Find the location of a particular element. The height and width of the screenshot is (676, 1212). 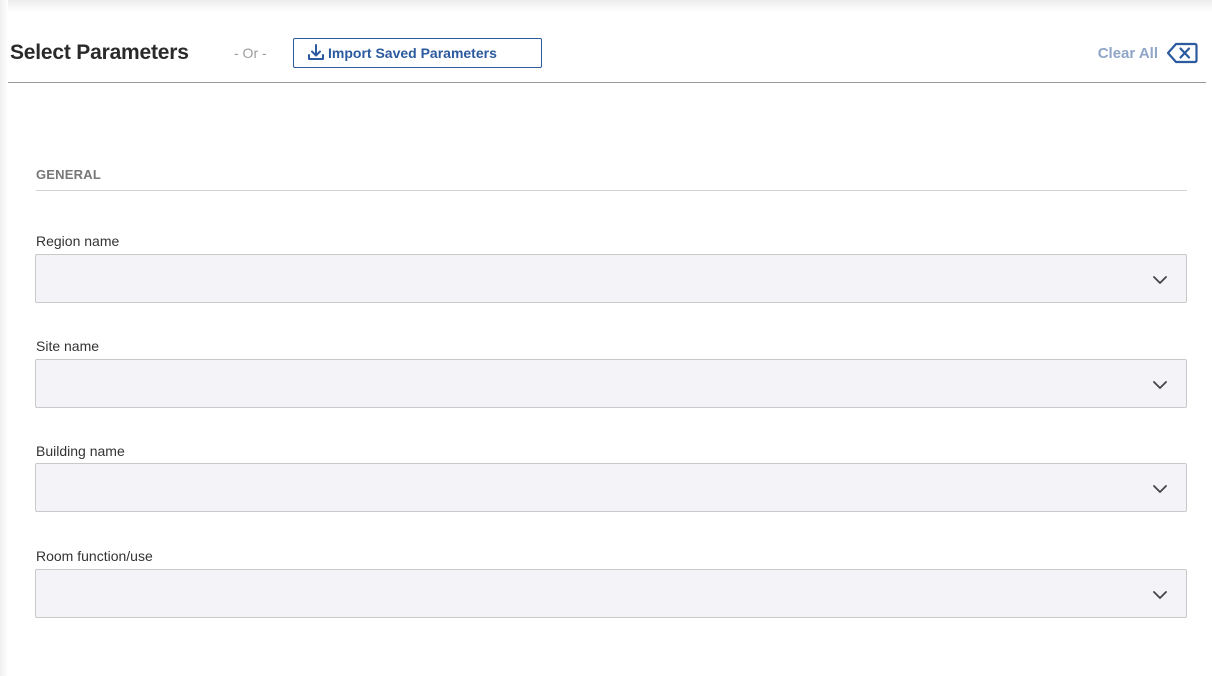

import-saved-parameters-button: Import Saved Parameters is located at coordinates (417, 53).